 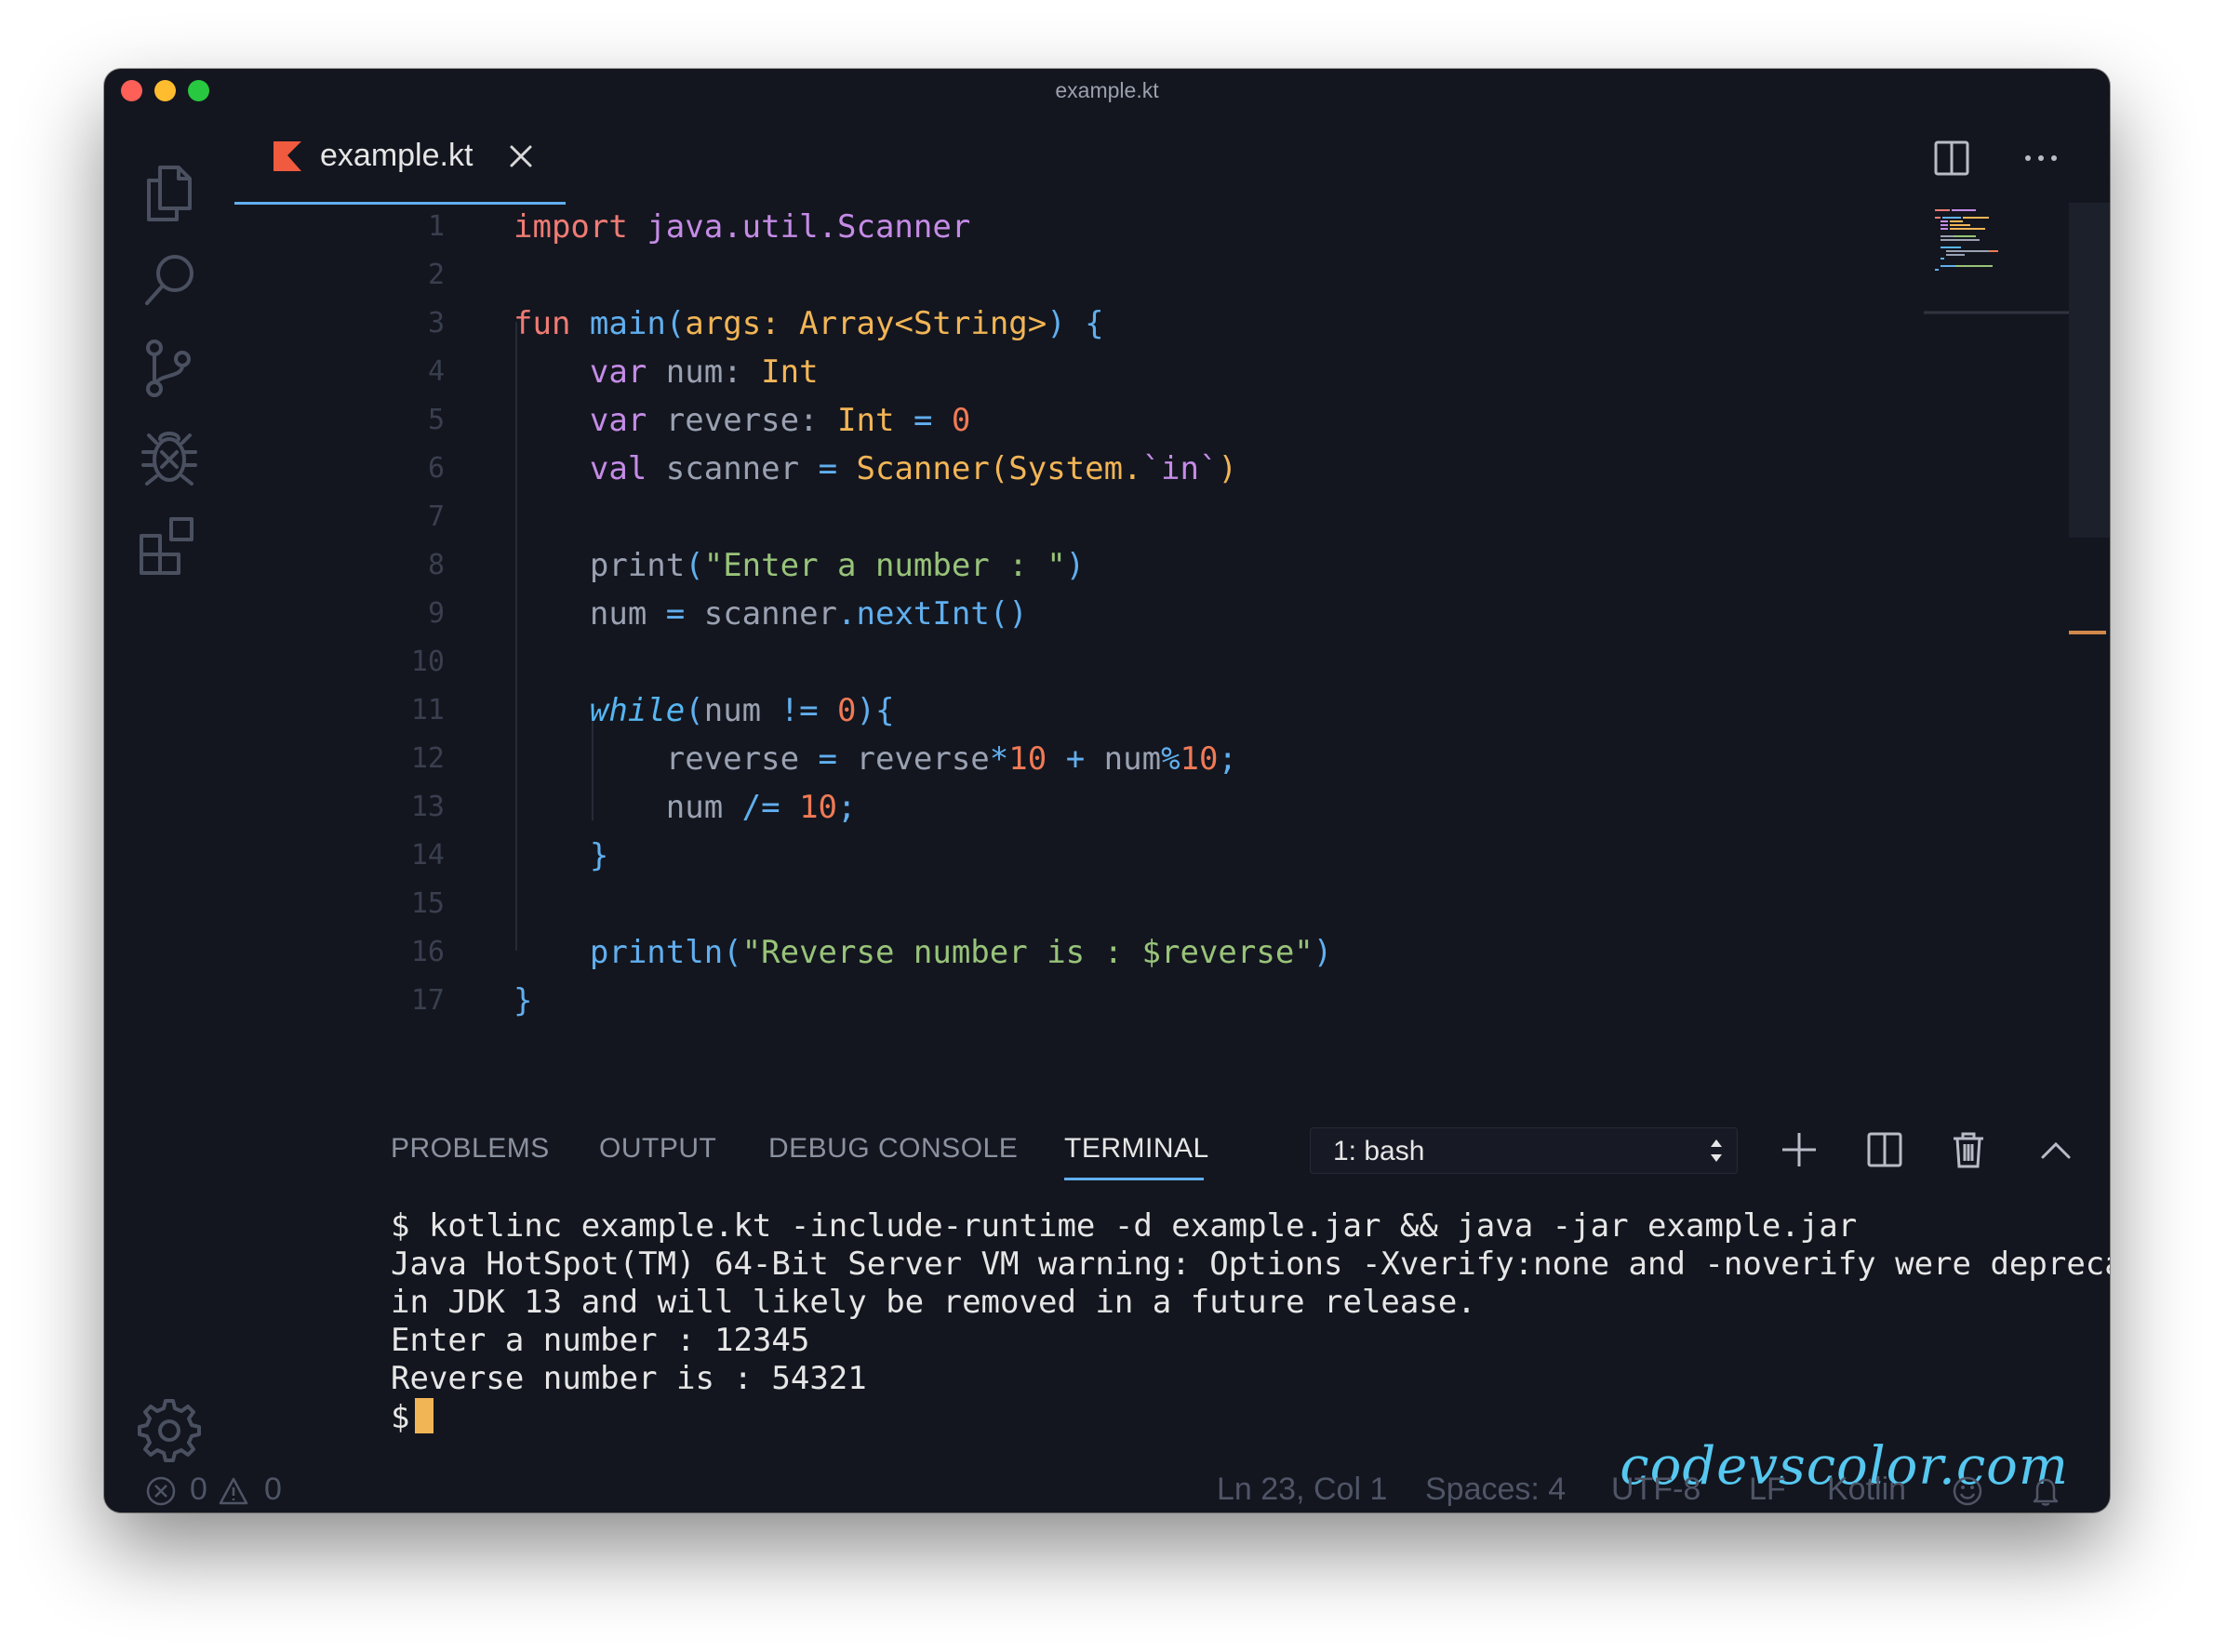 I want to click on line-number: 3, so click(x=436, y=323).